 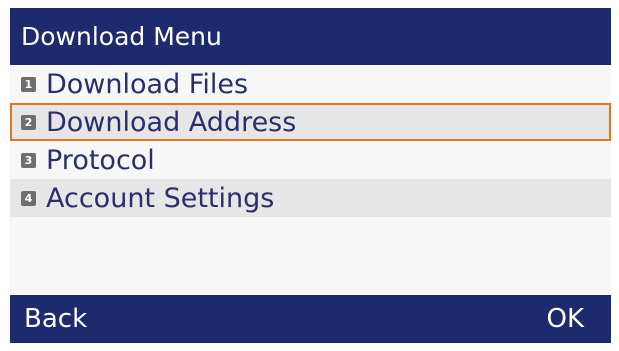 What do you see at coordinates (310, 122) in the screenshot?
I see `menu-item-download-address: 2 Download Address` at bounding box center [310, 122].